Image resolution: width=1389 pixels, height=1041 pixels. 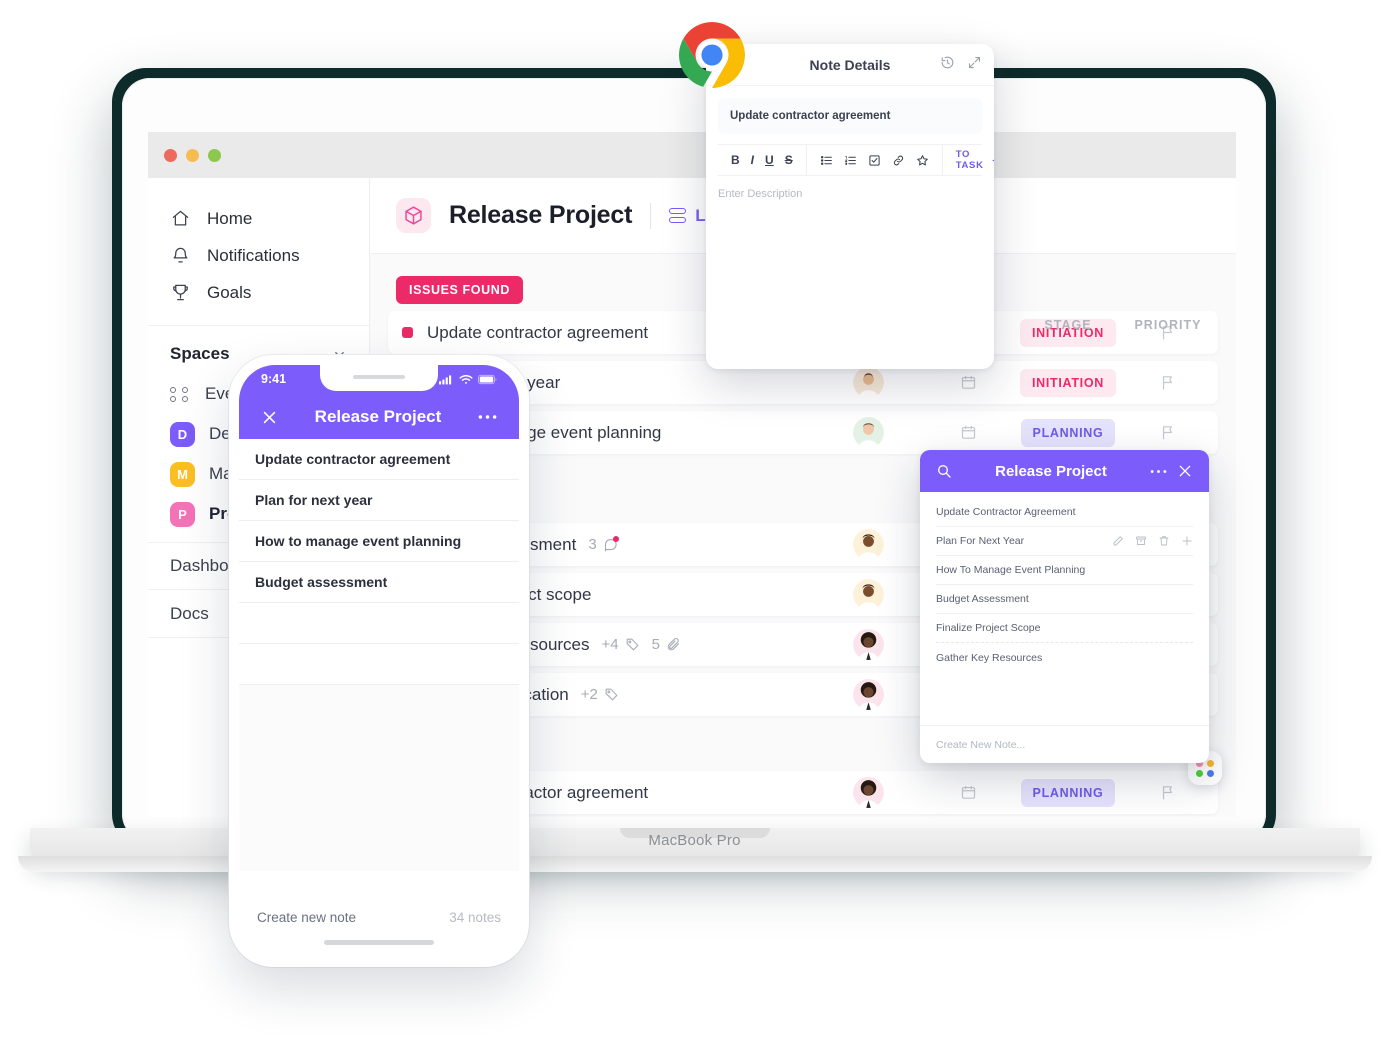 What do you see at coordinates (541, 215) in the screenshot?
I see `page-title: Release Project` at bounding box center [541, 215].